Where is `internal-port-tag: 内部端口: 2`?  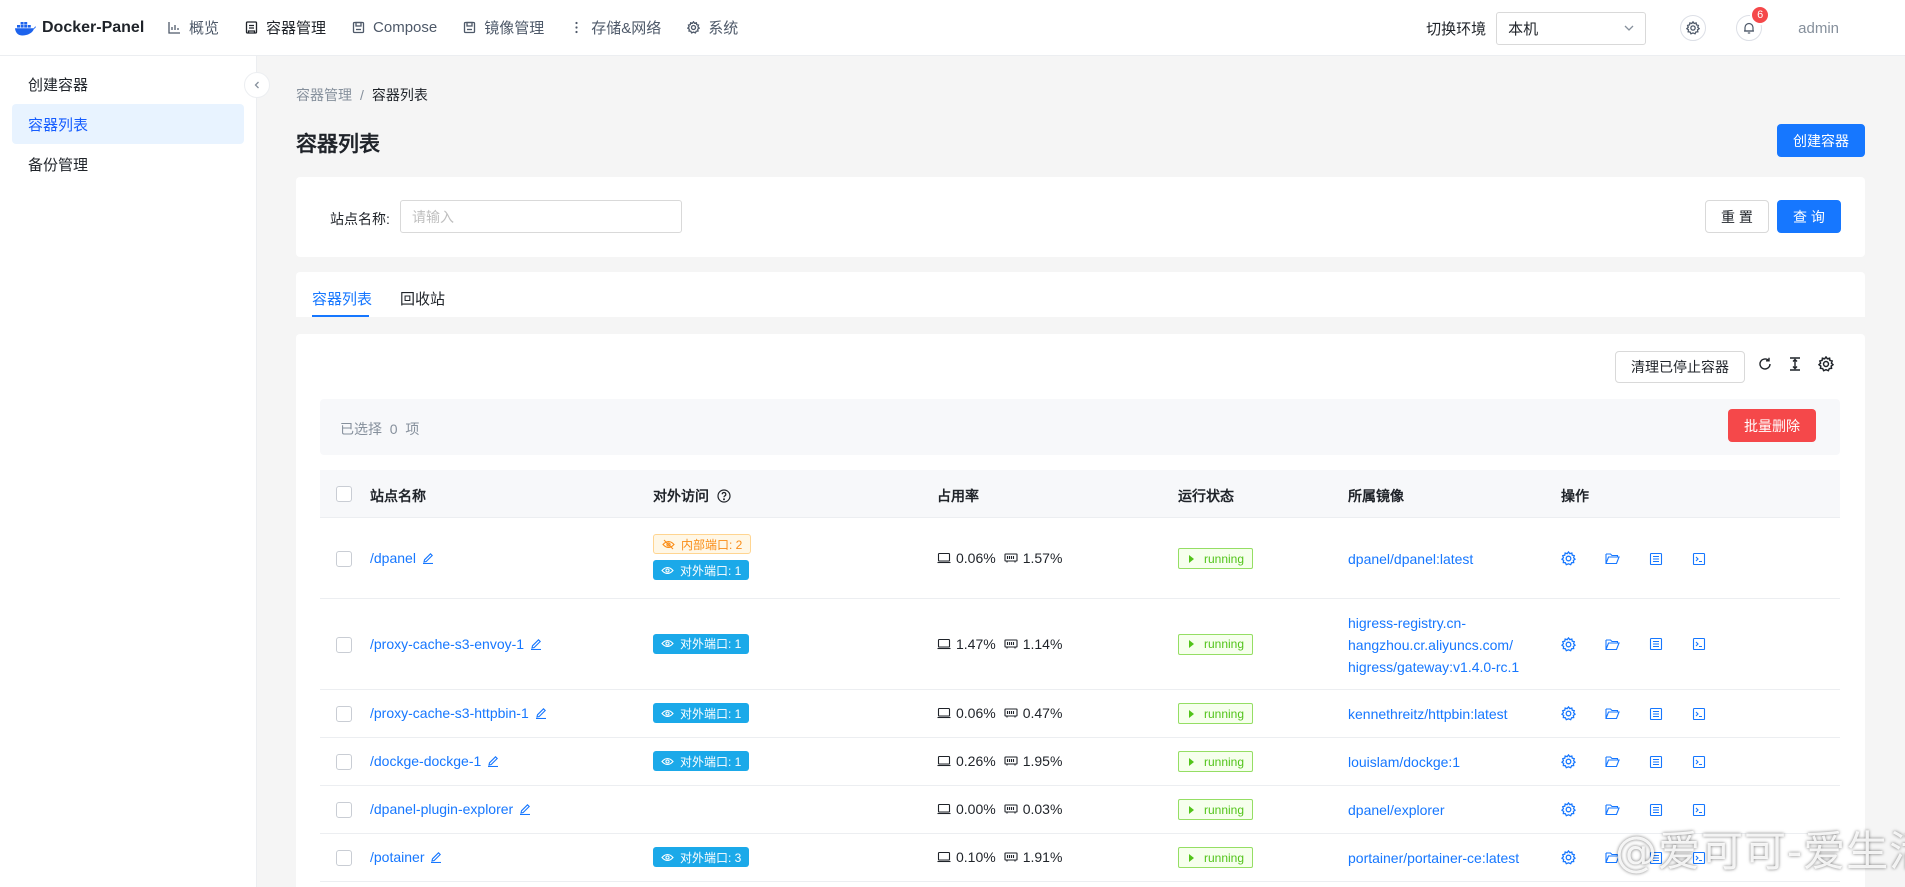 internal-port-tag: 内部端口: 2 is located at coordinates (702, 544).